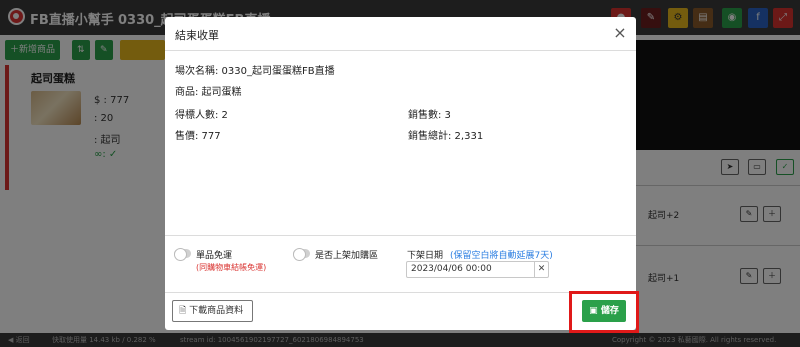 Image resolution: width=800 pixels, height=347 pixels. What do you see at coordinates (620, 33) in the screenshot?
I see `close-icon: ×` at bounding box center [620, 33].